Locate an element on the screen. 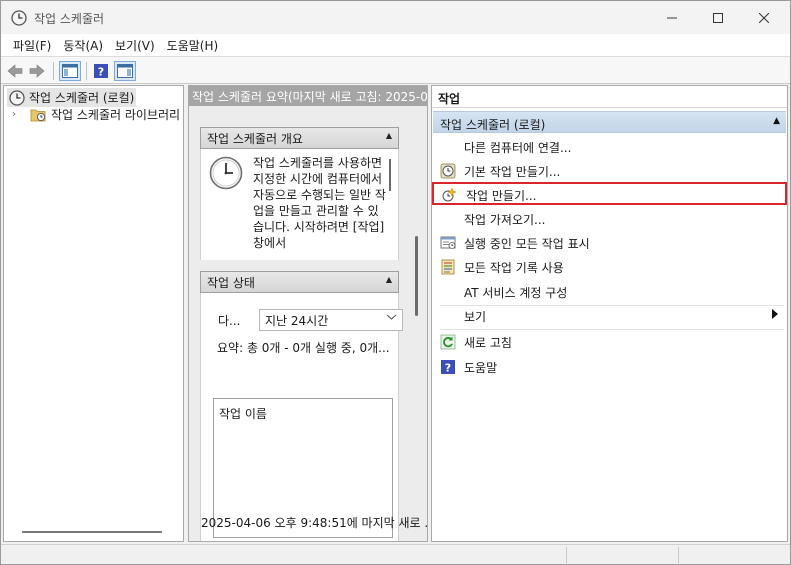  minimize-button is located at coordinates (672, 17).